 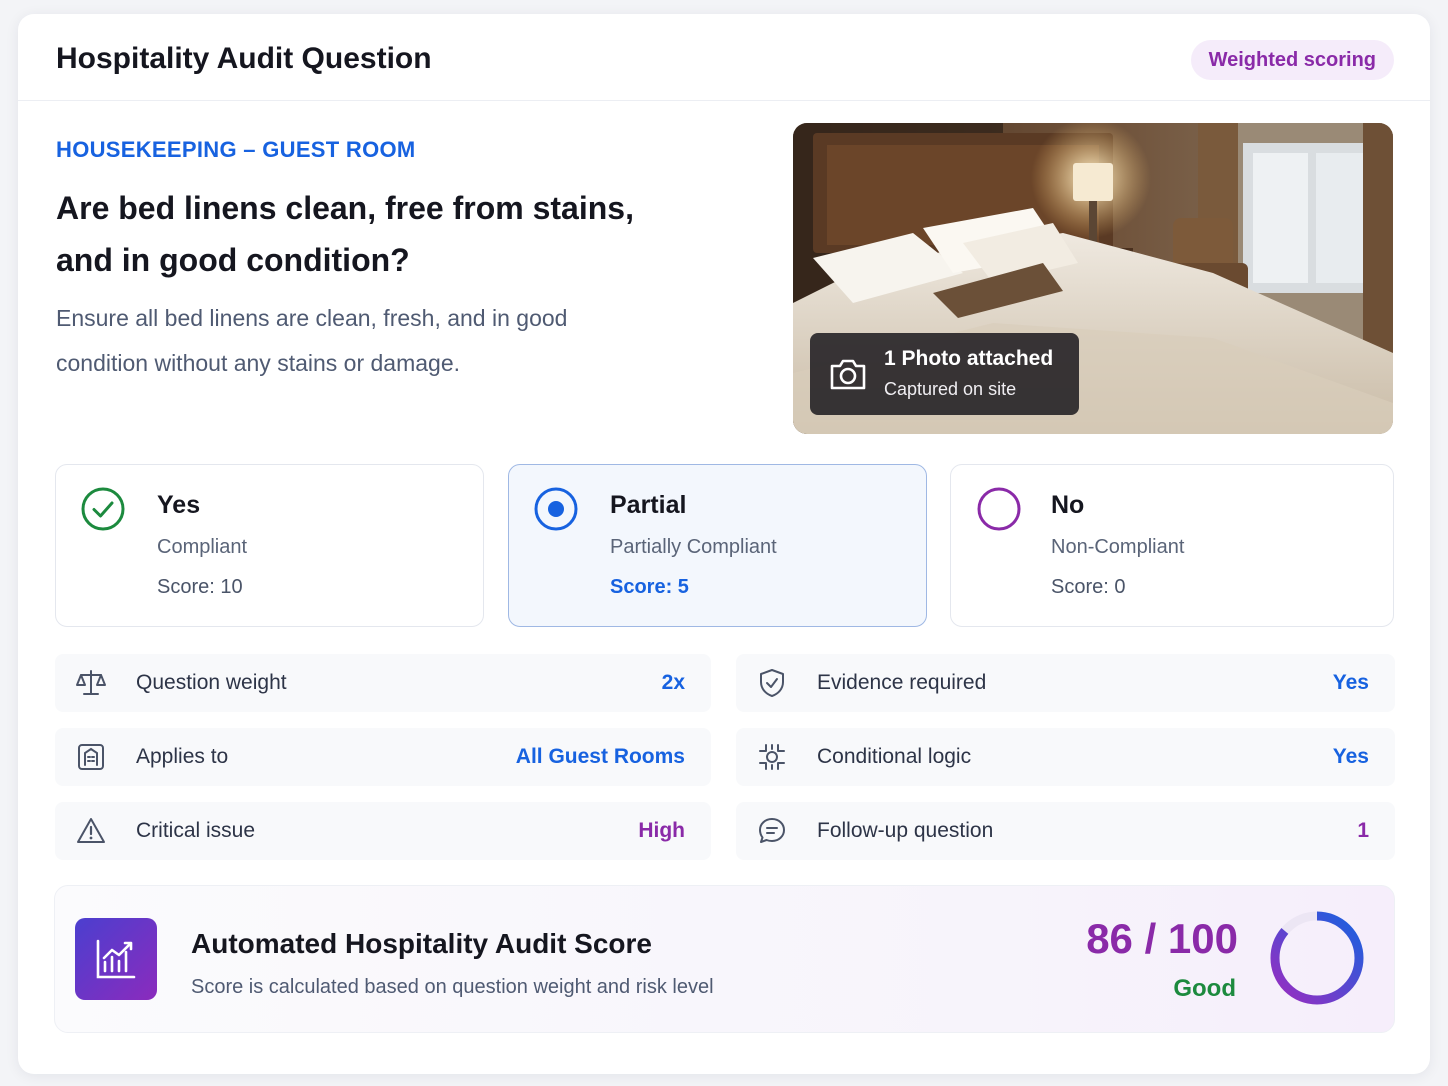 What do you see at coordinates (661, 830) in the screenshot?
I see `property-value: High` at bounding box center [661, 830].